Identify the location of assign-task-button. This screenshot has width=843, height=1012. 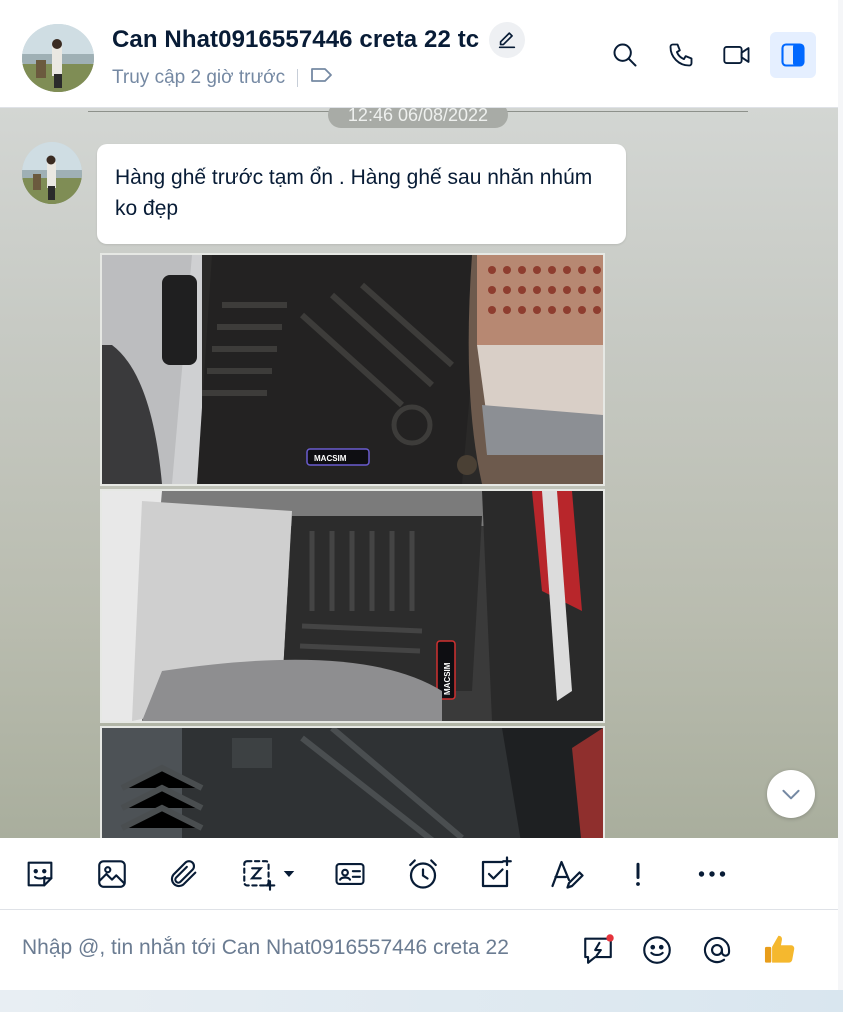
(495, 874).